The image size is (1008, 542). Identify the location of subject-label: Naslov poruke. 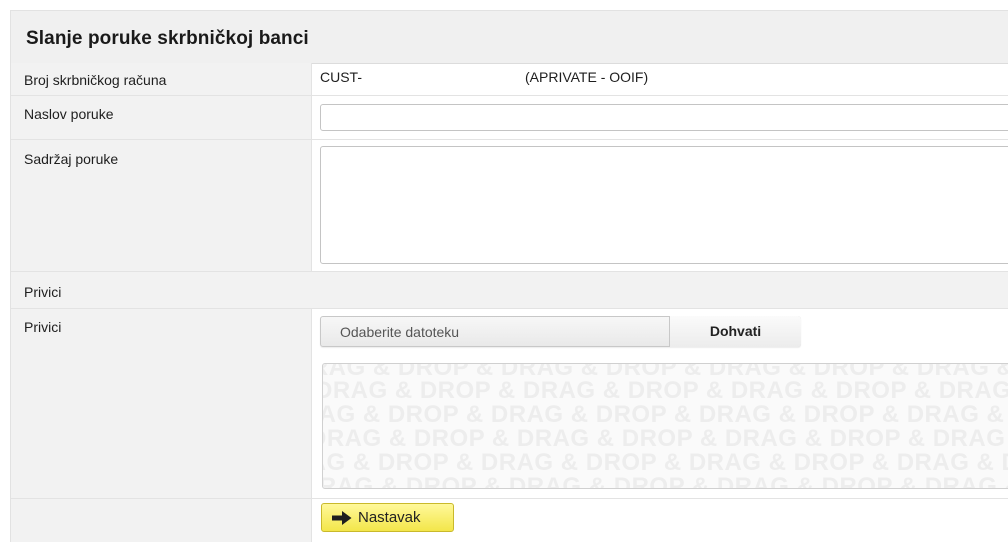
(69, 114).